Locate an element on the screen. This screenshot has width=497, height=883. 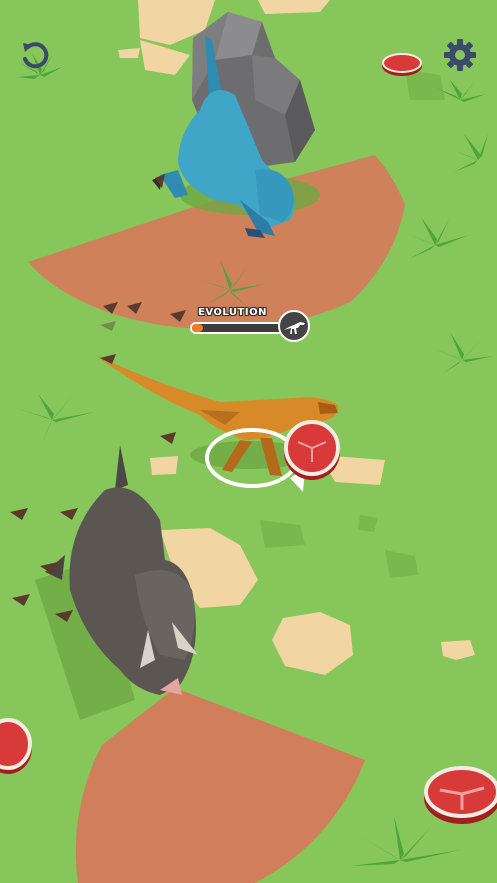
gear-icon is located at coordinates (460, 55).